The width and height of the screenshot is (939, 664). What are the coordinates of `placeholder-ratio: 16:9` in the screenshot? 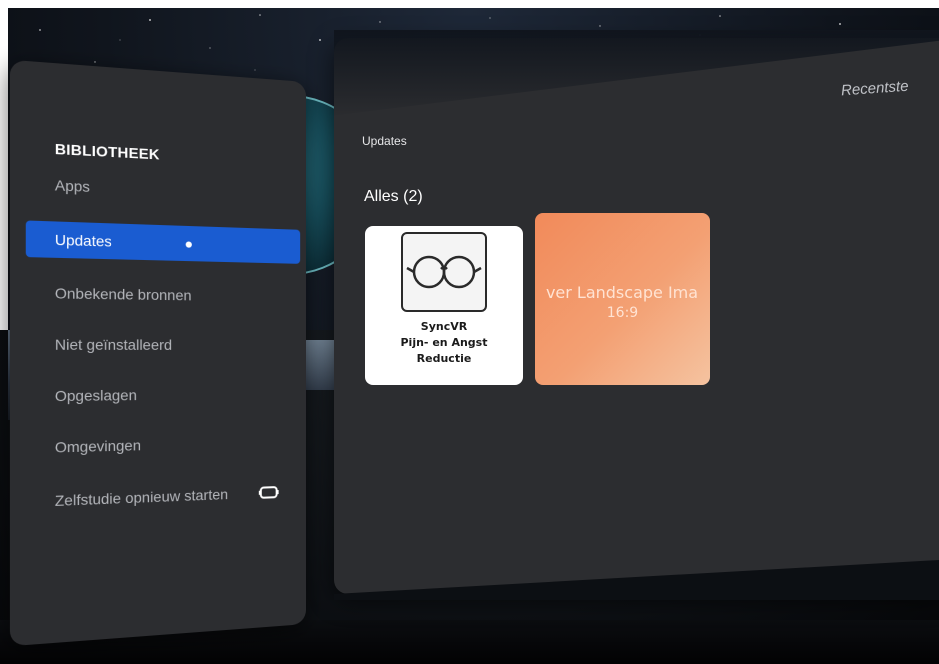 It's located at (622, 313).